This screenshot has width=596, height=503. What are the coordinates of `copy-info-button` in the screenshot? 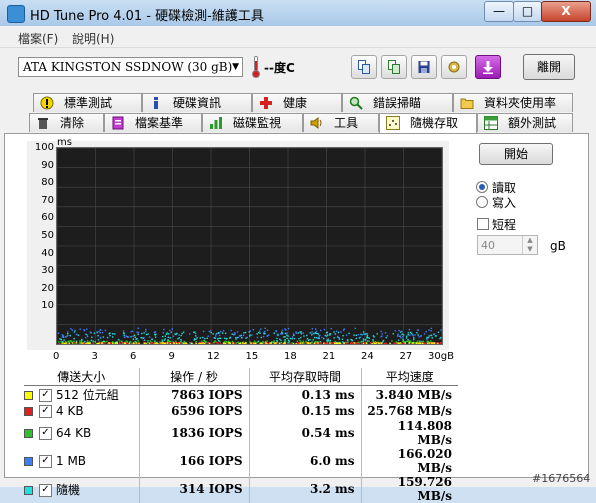 It's located at (364, 67).